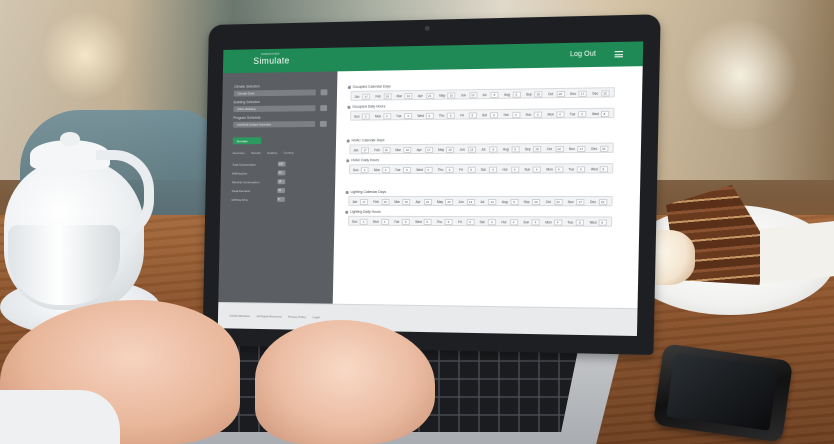 This screenshot has height=444, width=834. I want to click on tab-heating: Heating, so click(272, 153).